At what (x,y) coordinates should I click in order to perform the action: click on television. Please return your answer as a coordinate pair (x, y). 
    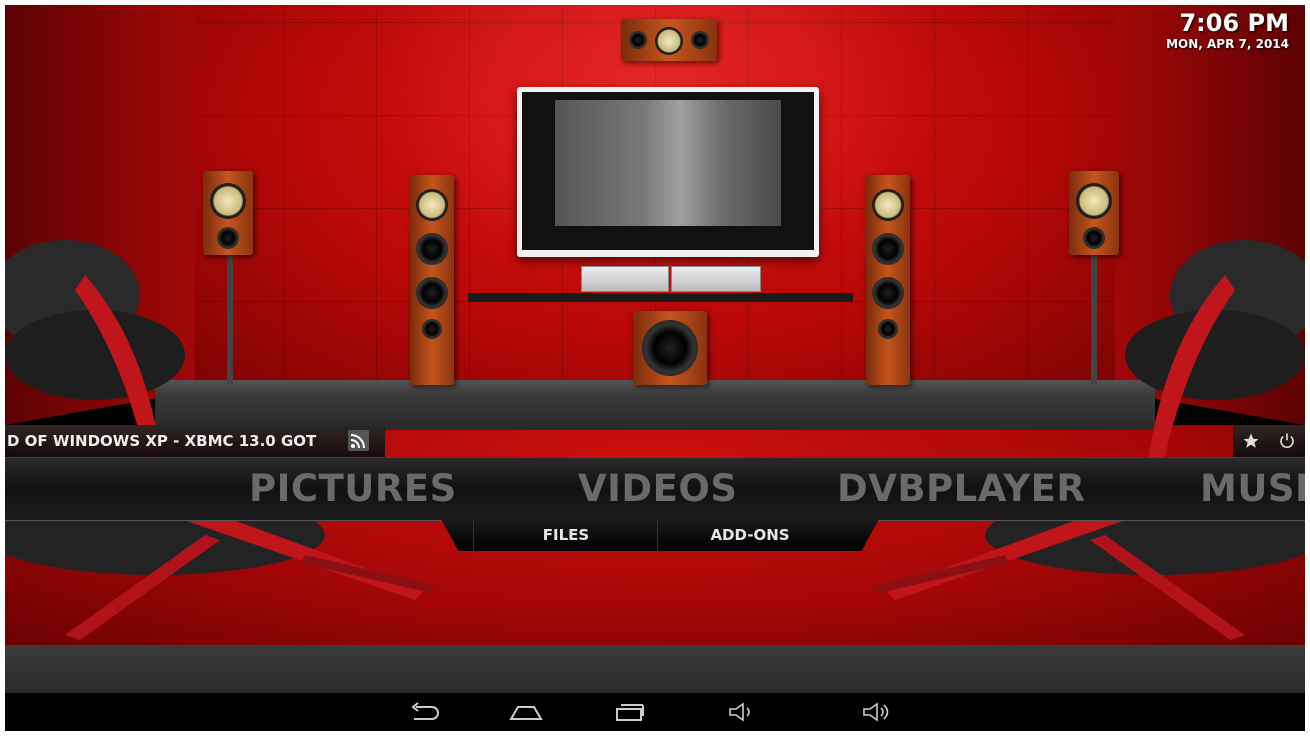
    Looking at the image, I should click on (668, 172).